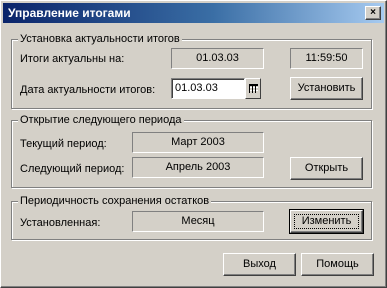 The width and height of the screenshot is (387, 288). I want to click on exit-button: Выход, so click(259, 264).